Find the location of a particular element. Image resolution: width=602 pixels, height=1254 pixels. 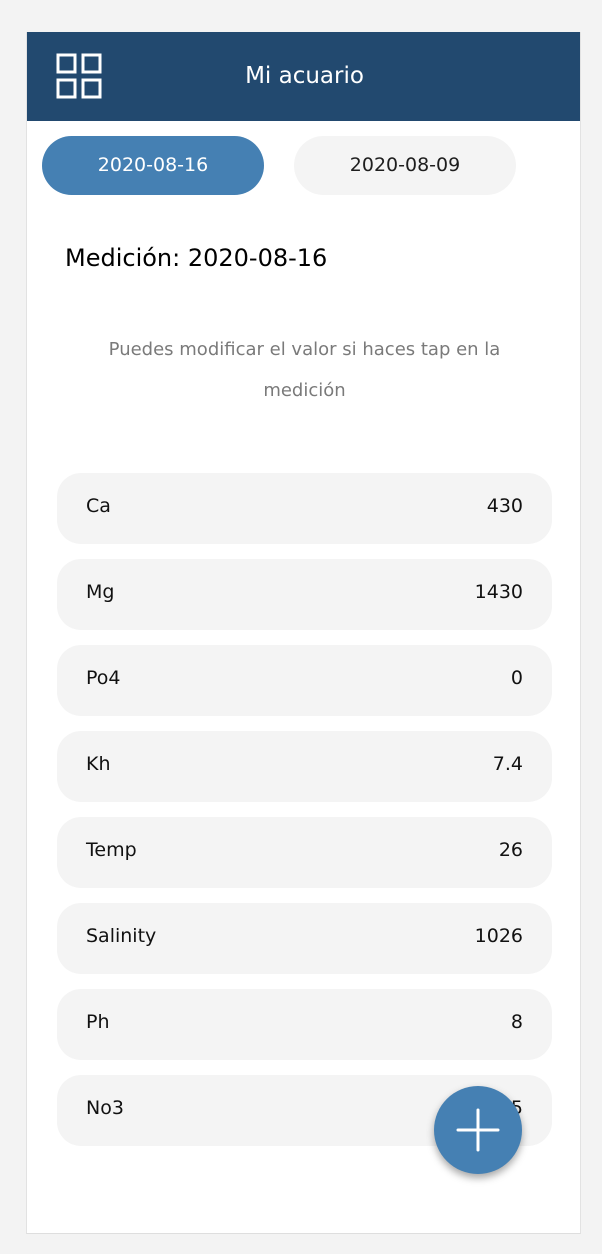

app-header: Mi acuario is located at coordinates (303, 76).